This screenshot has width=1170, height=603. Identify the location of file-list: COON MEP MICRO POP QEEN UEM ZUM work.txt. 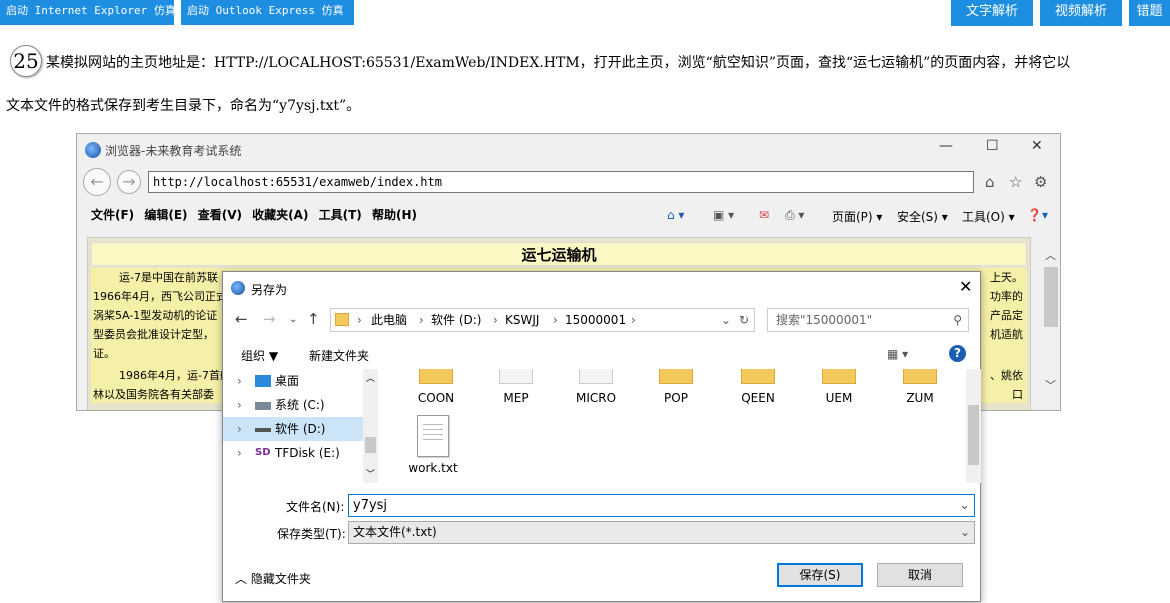
(672, 426).